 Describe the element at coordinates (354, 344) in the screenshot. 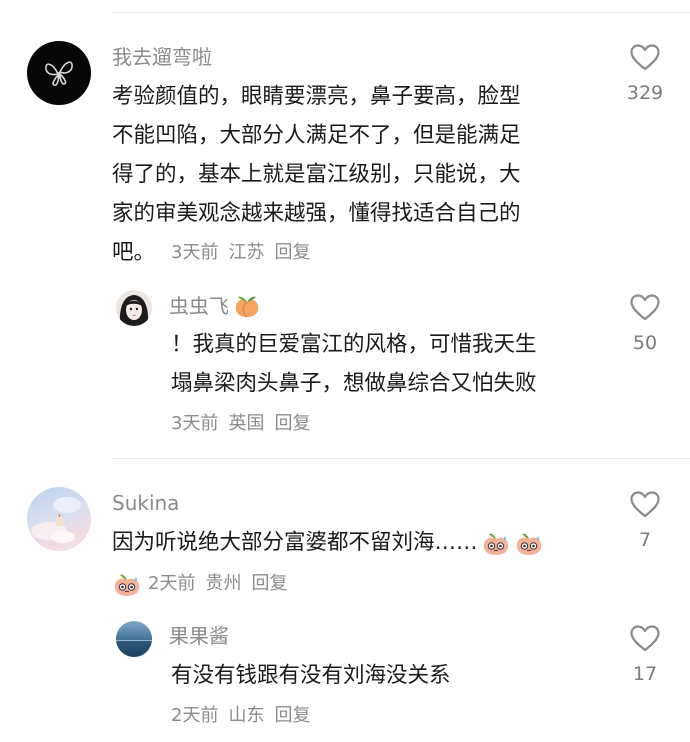

I see `reply-text-line: ！我真的巨爱富江的风格，可惜我天生` at that location.